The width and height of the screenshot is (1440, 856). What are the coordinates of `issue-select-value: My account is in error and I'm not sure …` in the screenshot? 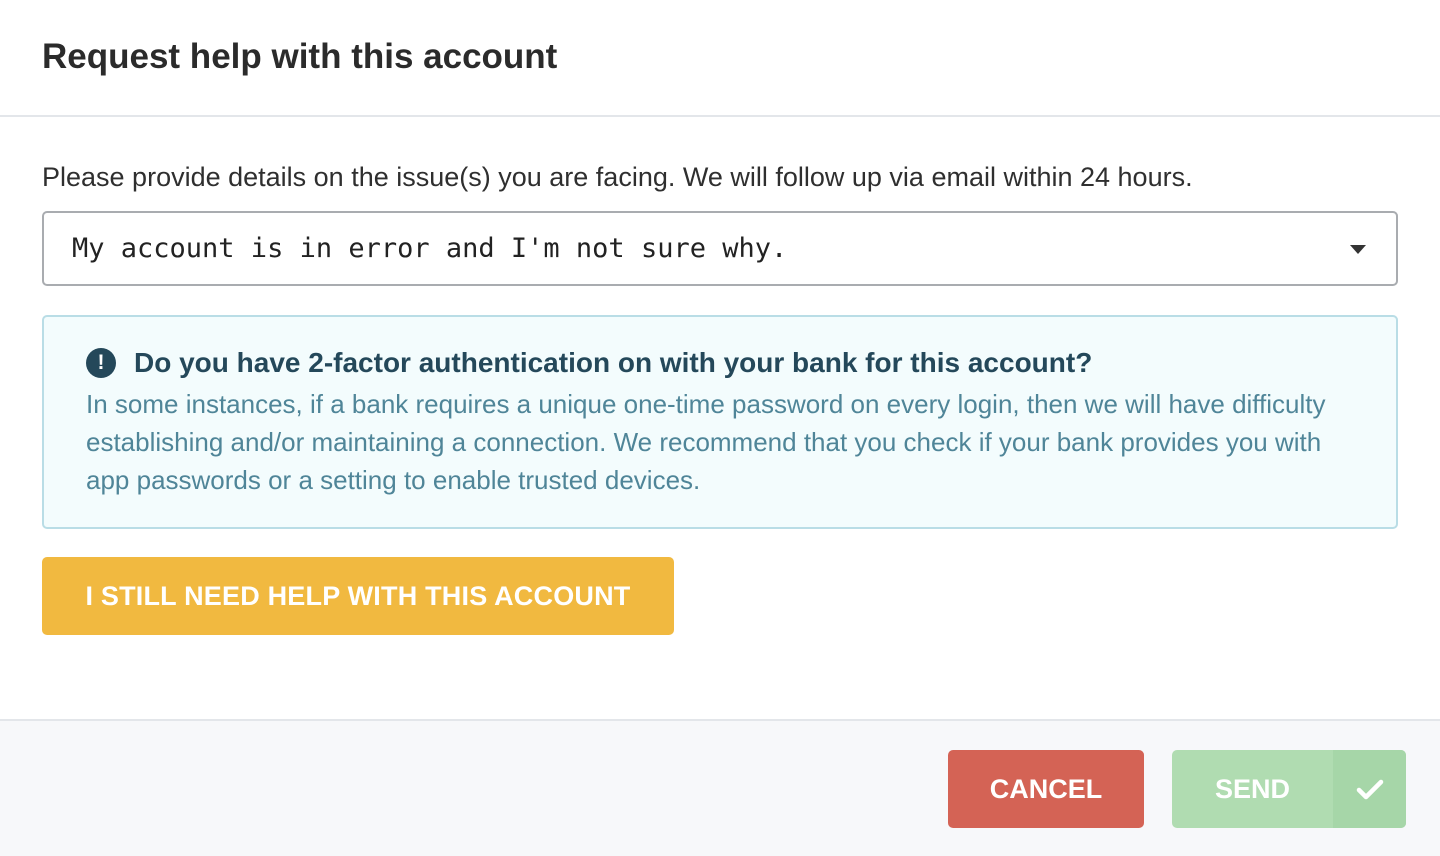 It's located at (430, 248).